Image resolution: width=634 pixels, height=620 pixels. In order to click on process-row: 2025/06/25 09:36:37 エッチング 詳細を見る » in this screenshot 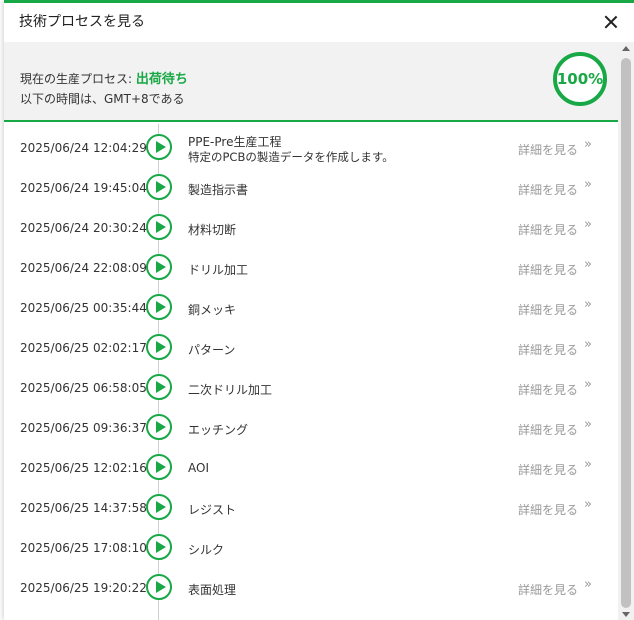, I will do `click(311, 431)`.